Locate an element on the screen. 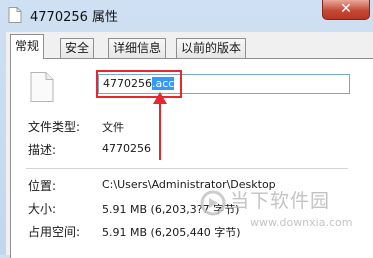 The height and width of the screenshot is (258, 373). close-button: ✕ is located at coordinates (346, 10).